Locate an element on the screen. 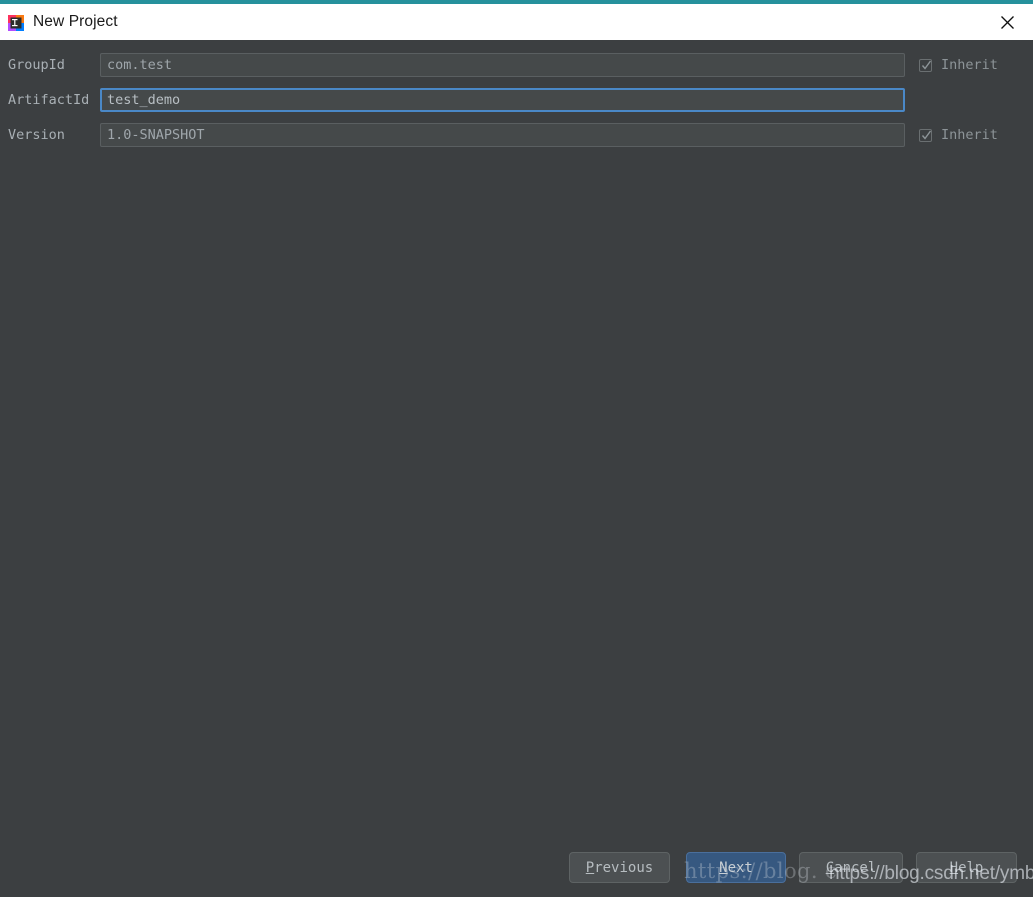  previous-button: Previous is located at coordinates (619, 867).